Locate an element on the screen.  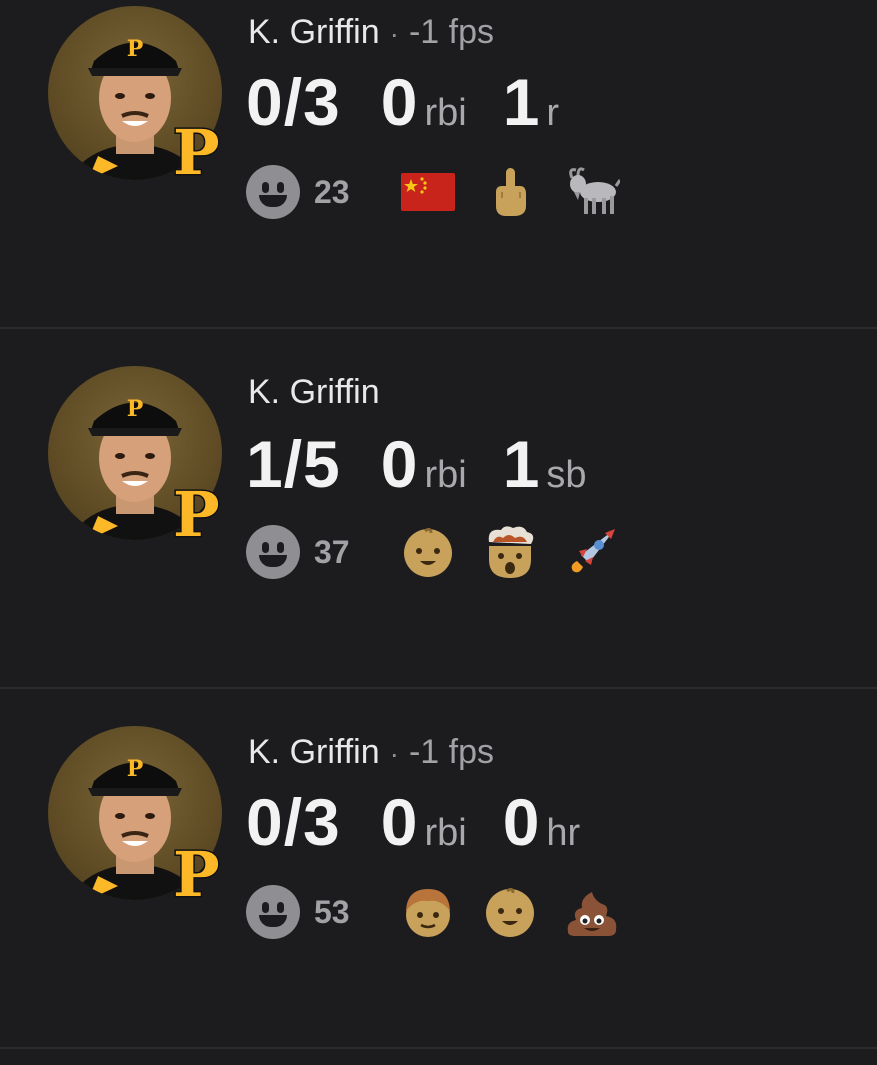
reaction-count: 53 is located at coordinates (332, 911).